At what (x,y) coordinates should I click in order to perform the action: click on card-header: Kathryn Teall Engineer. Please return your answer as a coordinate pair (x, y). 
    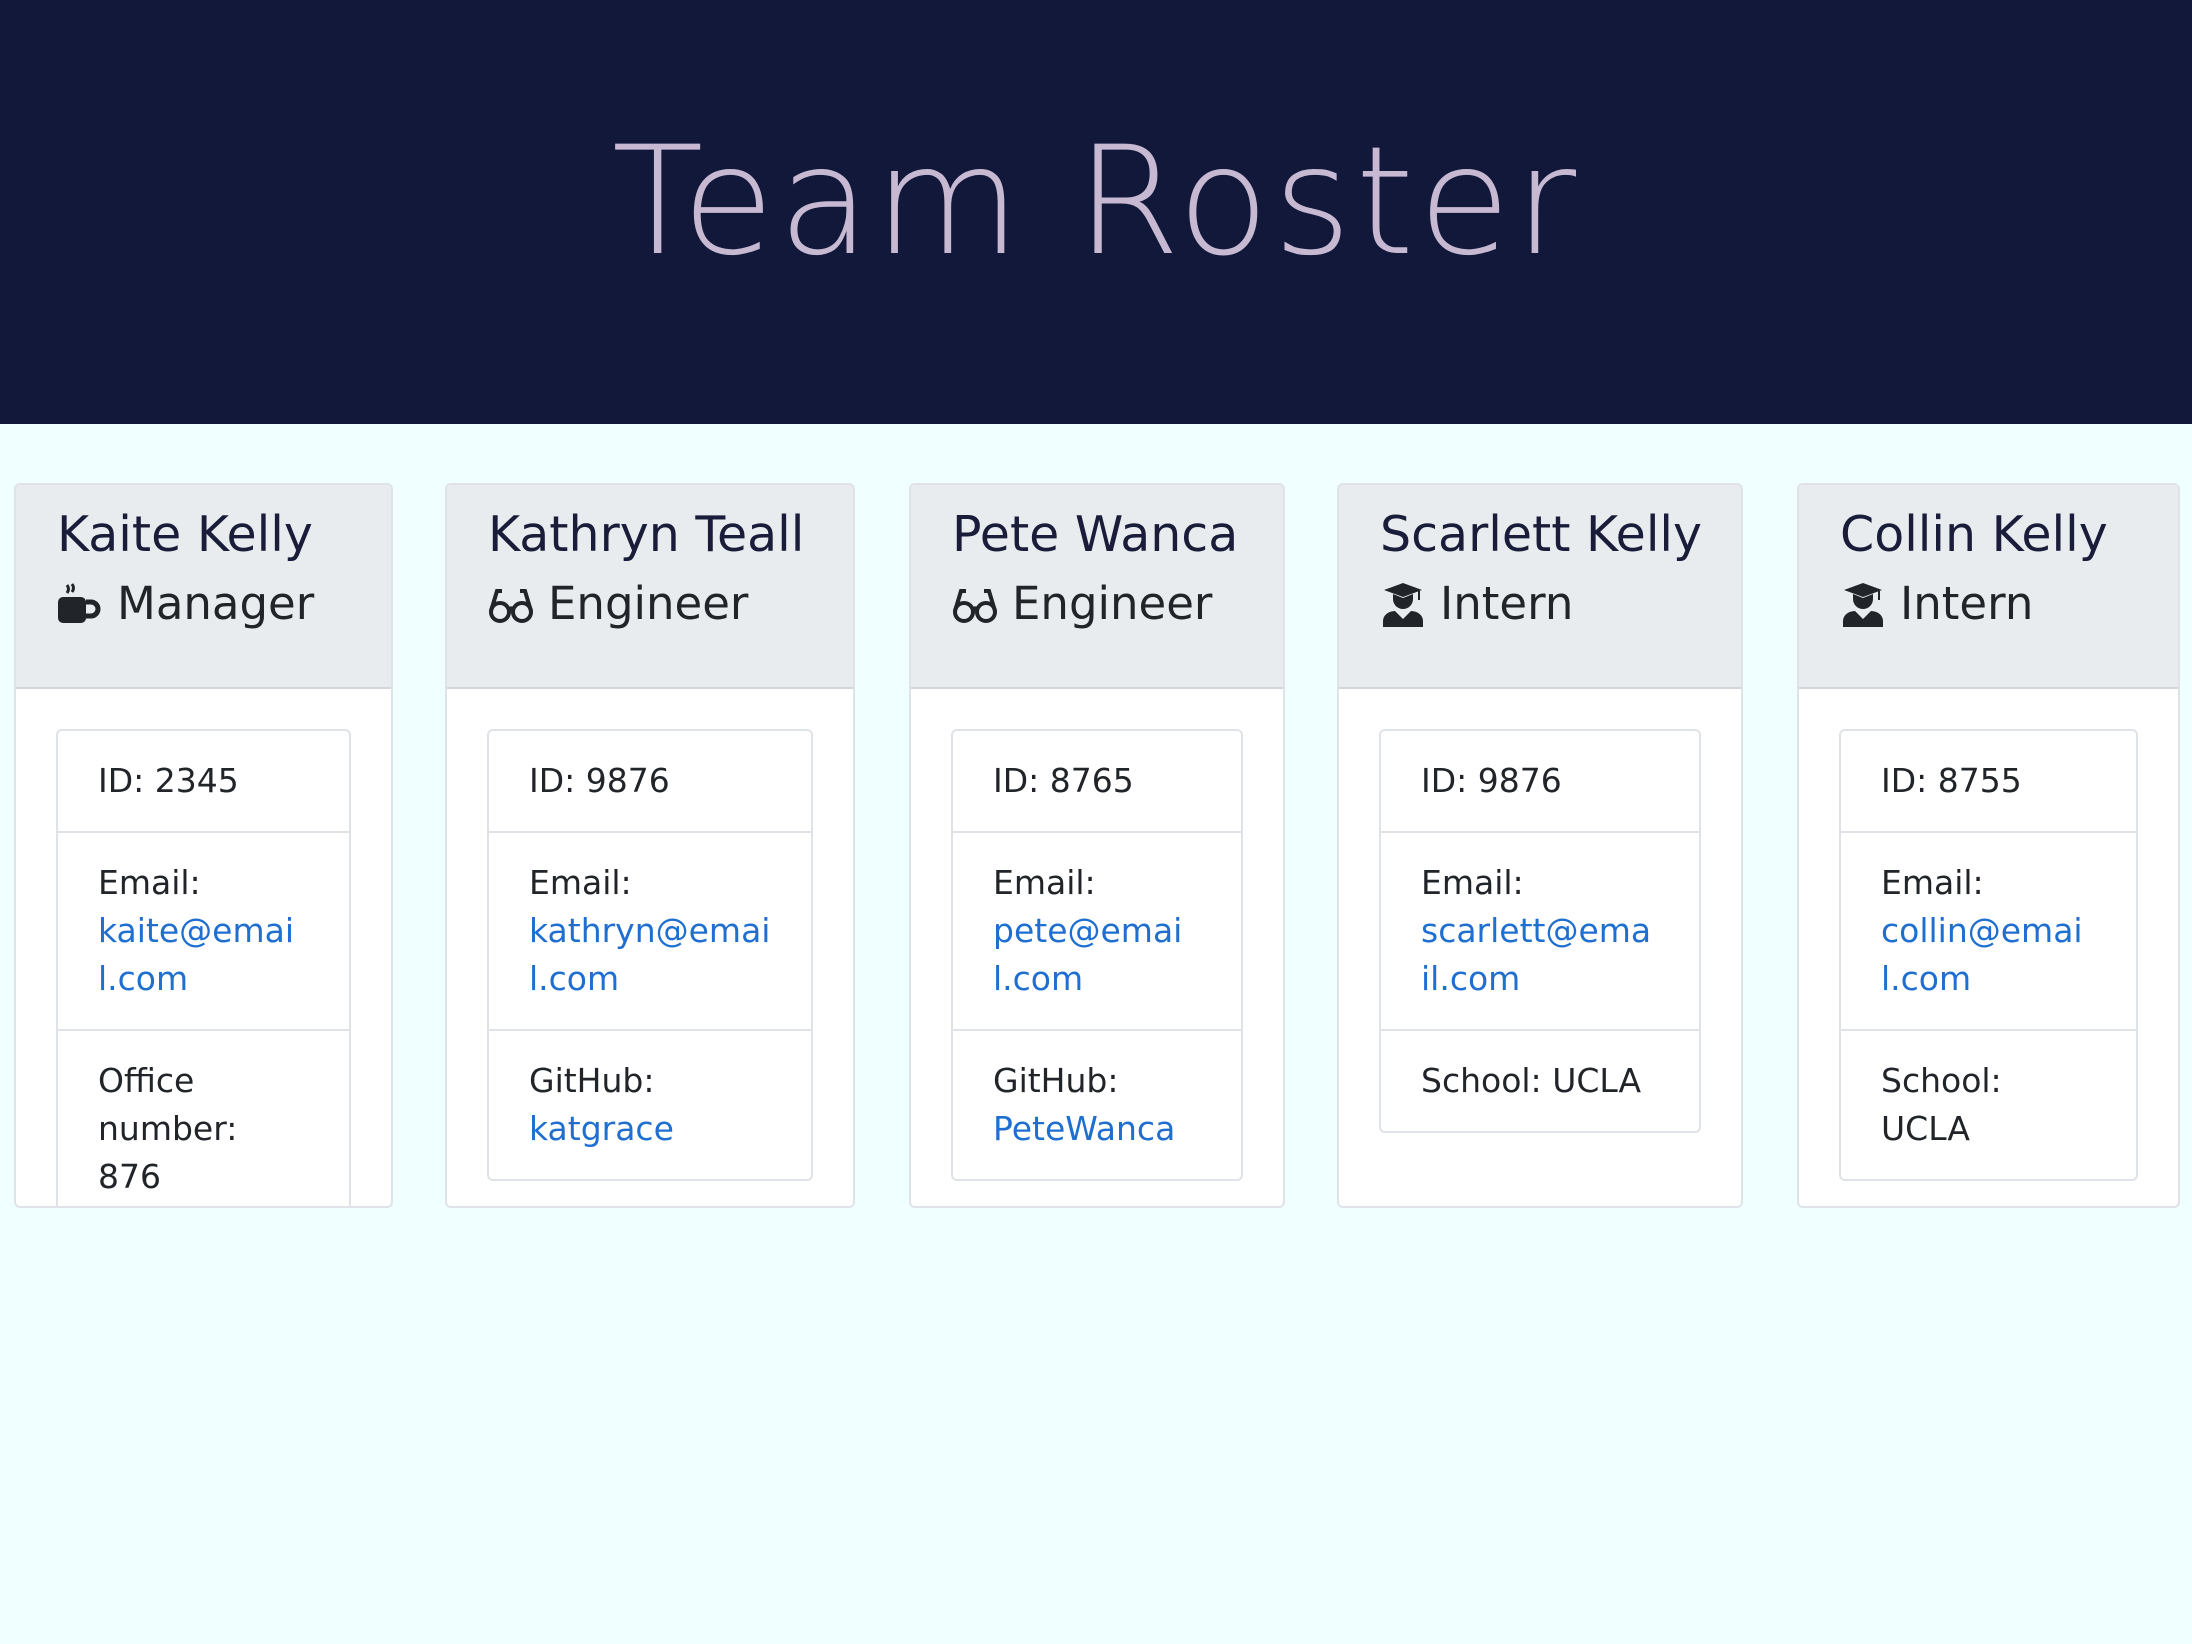
    Looking at the image, I should click on (650, 587).